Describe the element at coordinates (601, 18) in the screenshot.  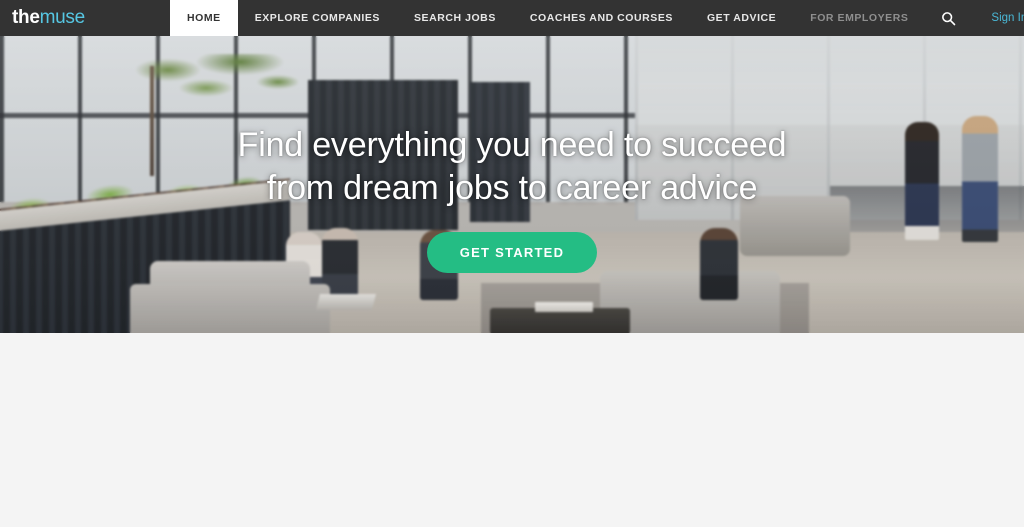
I see `nav-item-coaches-and-courses: COACHES AND COURSES` at that location.